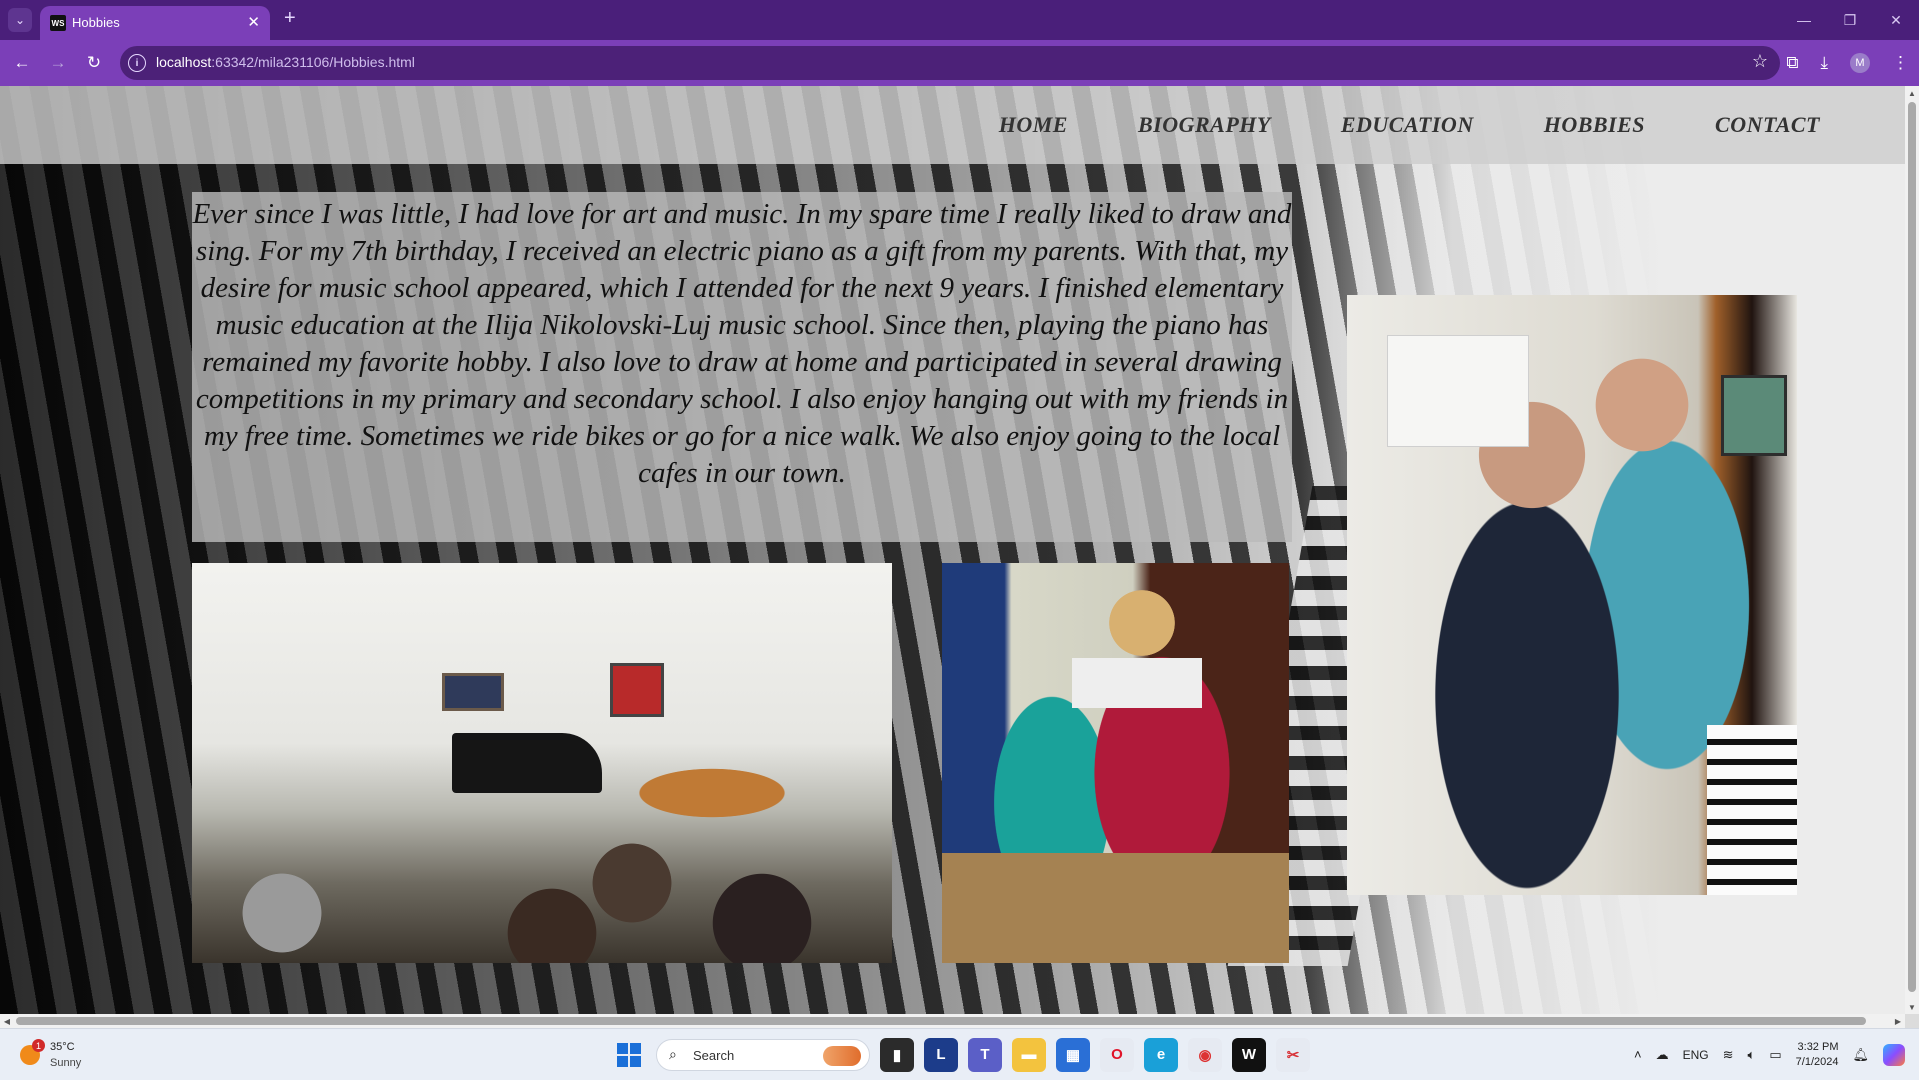 The image size is (1919, 1080). Describe the element at coordinates (1073, 1054) in the screenshot. I see `store-icon: ▦` at that location.